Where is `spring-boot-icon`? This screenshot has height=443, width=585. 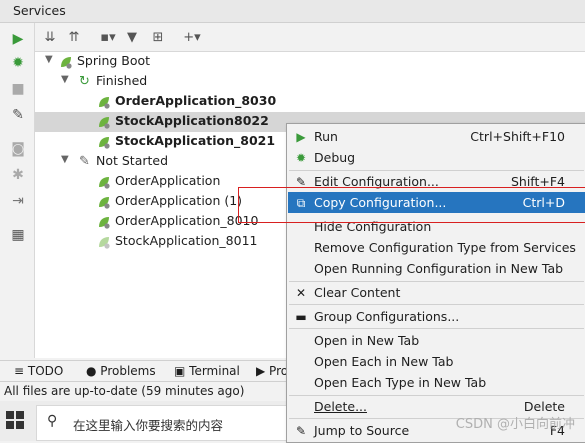 spring-boot-icon is located at coordinates (66, 62).